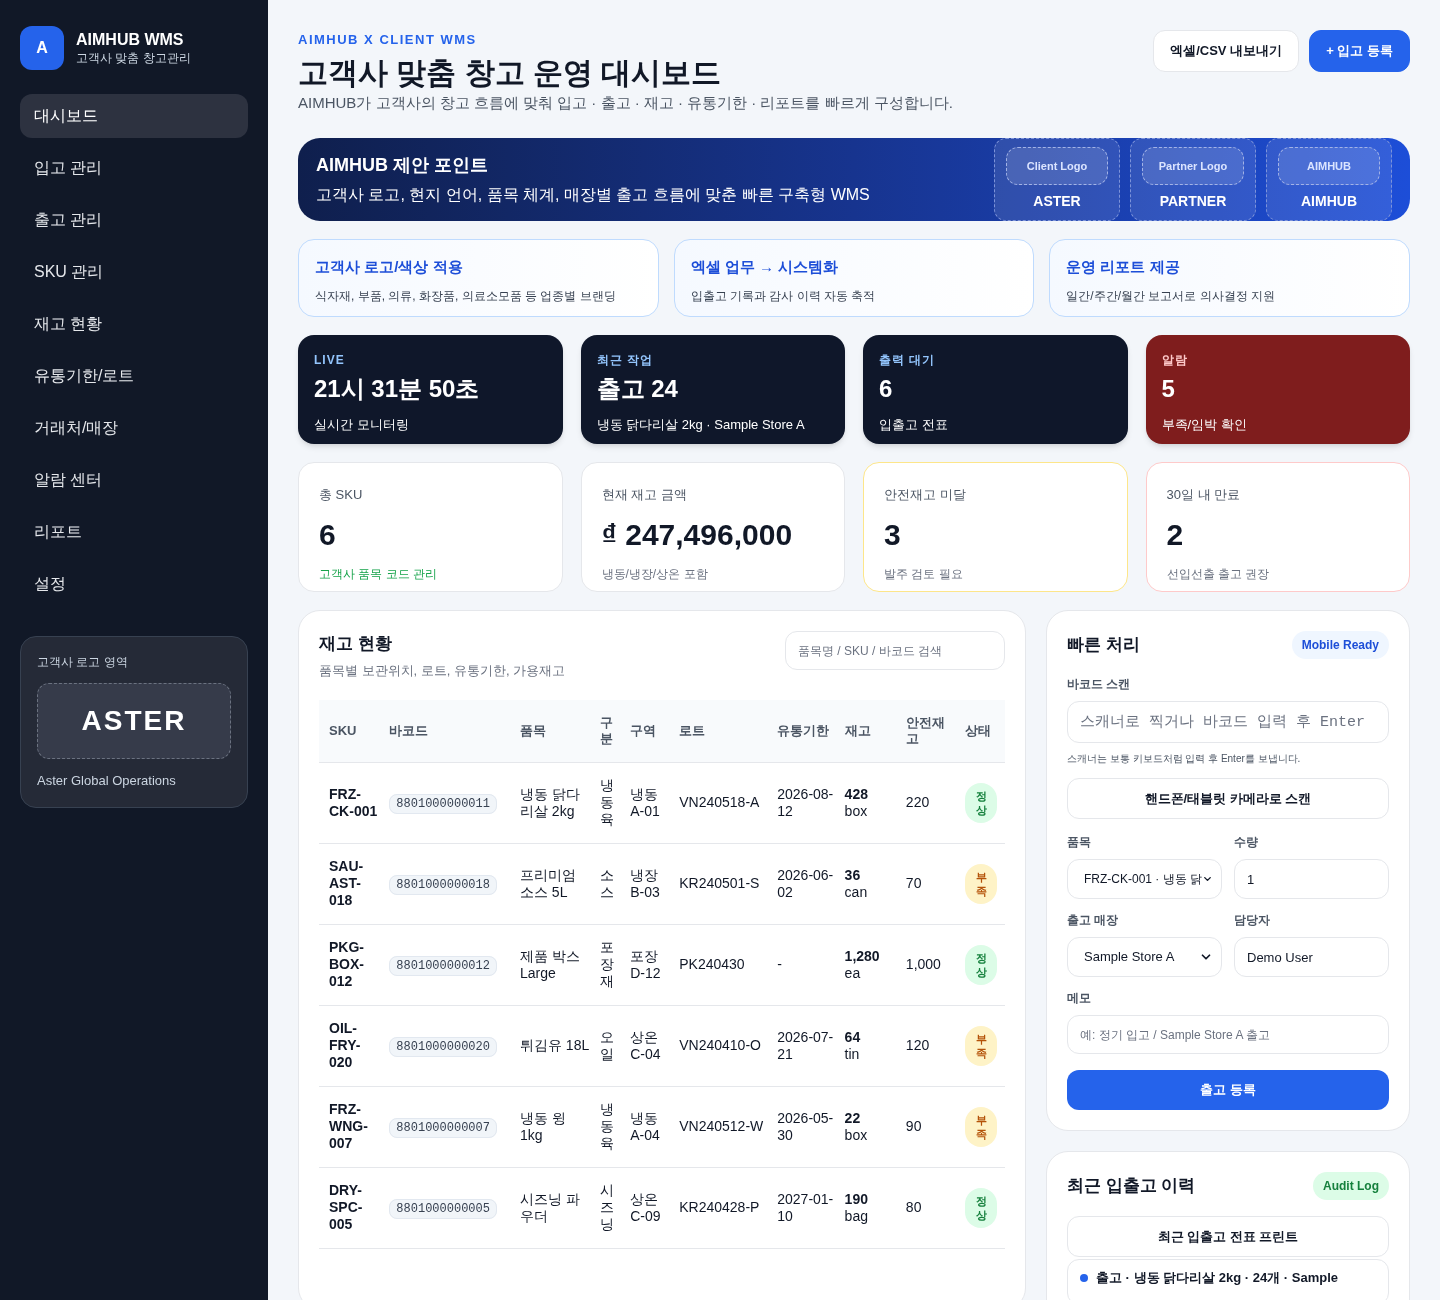  Describe the element at coordinates (1311, 957) in the screenshot. I see `staff-field: Demo User` at that location.